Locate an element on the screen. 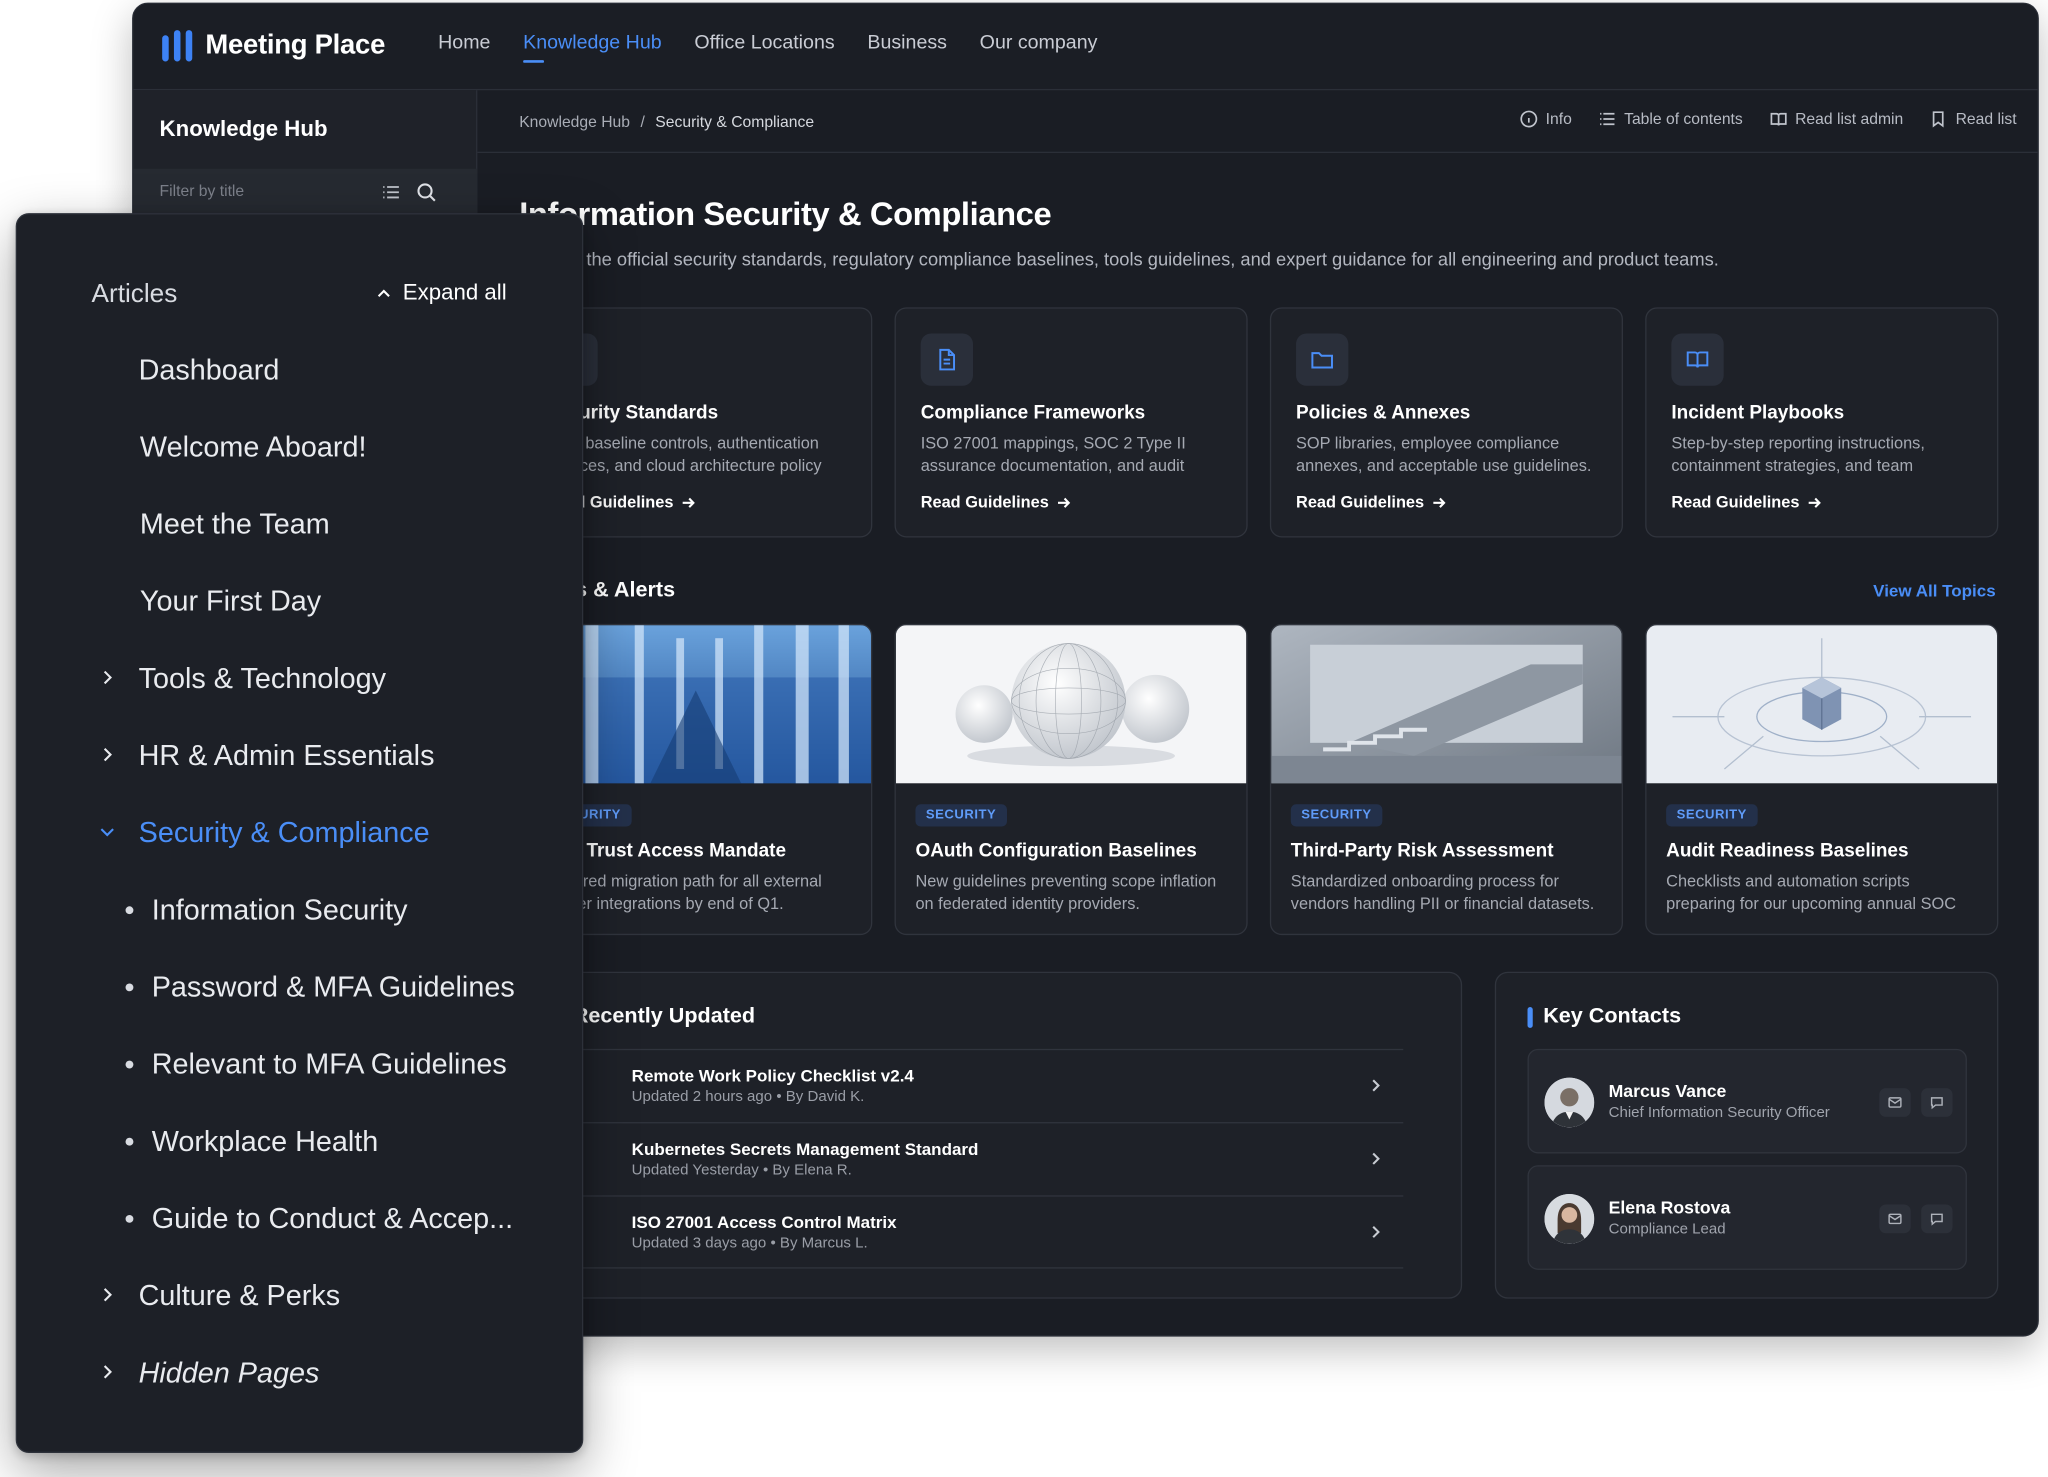 Image resolution: width=2048 pixels, height=1477 pixels. info-button: Info is located at coordinates (1545, 119).